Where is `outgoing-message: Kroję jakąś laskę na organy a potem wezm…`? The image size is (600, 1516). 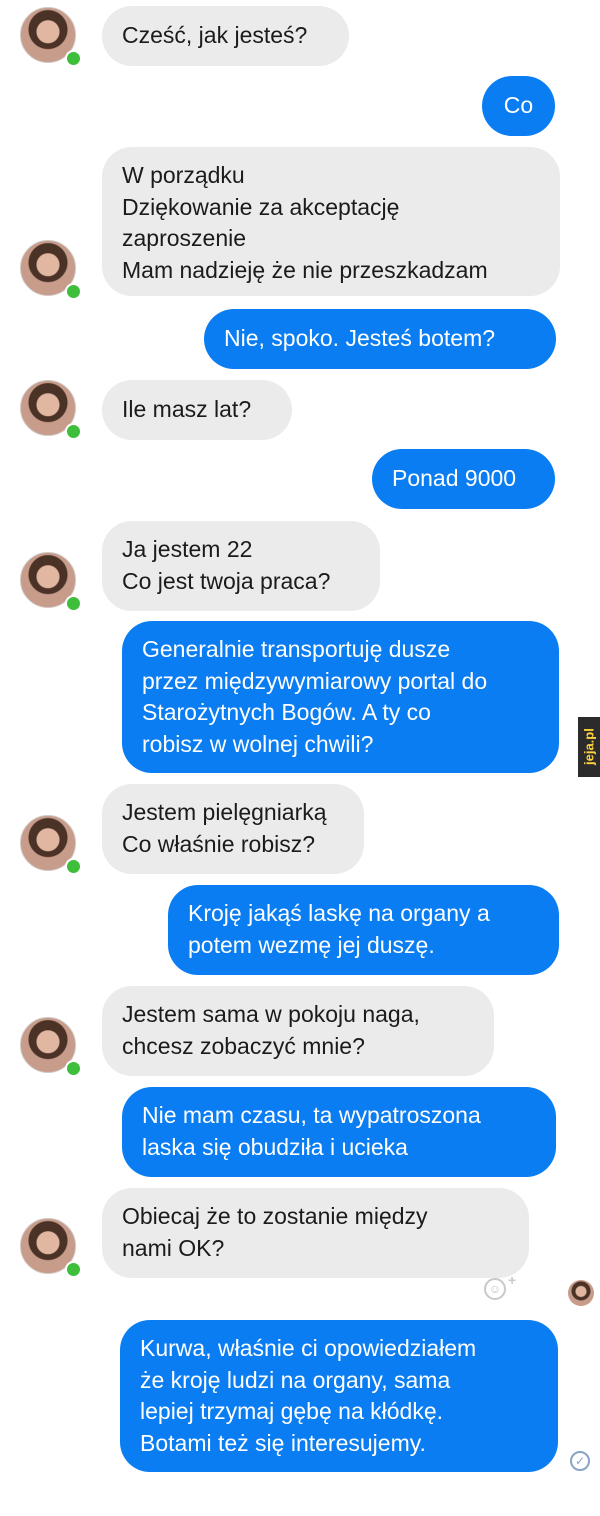
outgoing-message: Kroję jakąś laskę na organy a potem wezm… is located at coordinates (363, 930).